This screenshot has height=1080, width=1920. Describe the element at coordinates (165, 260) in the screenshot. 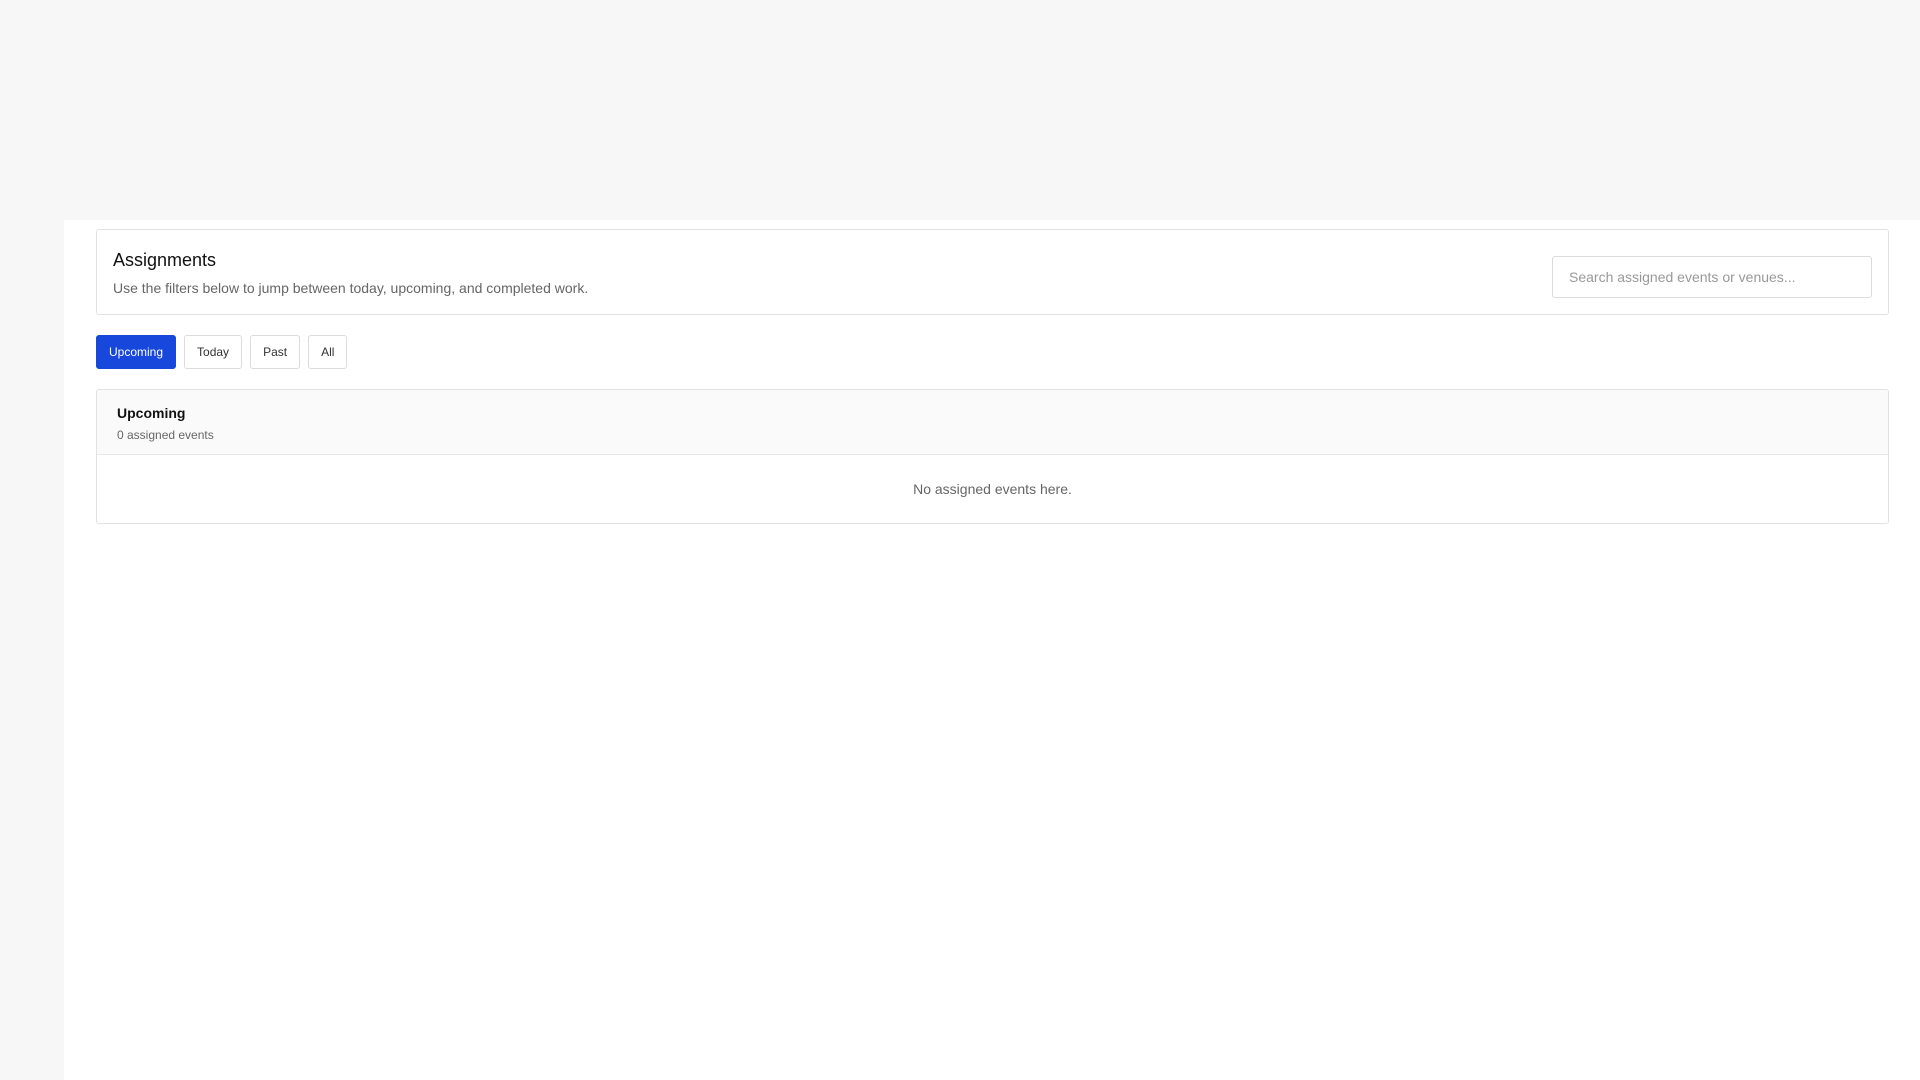

I see `page-title: Assignments` at that location.